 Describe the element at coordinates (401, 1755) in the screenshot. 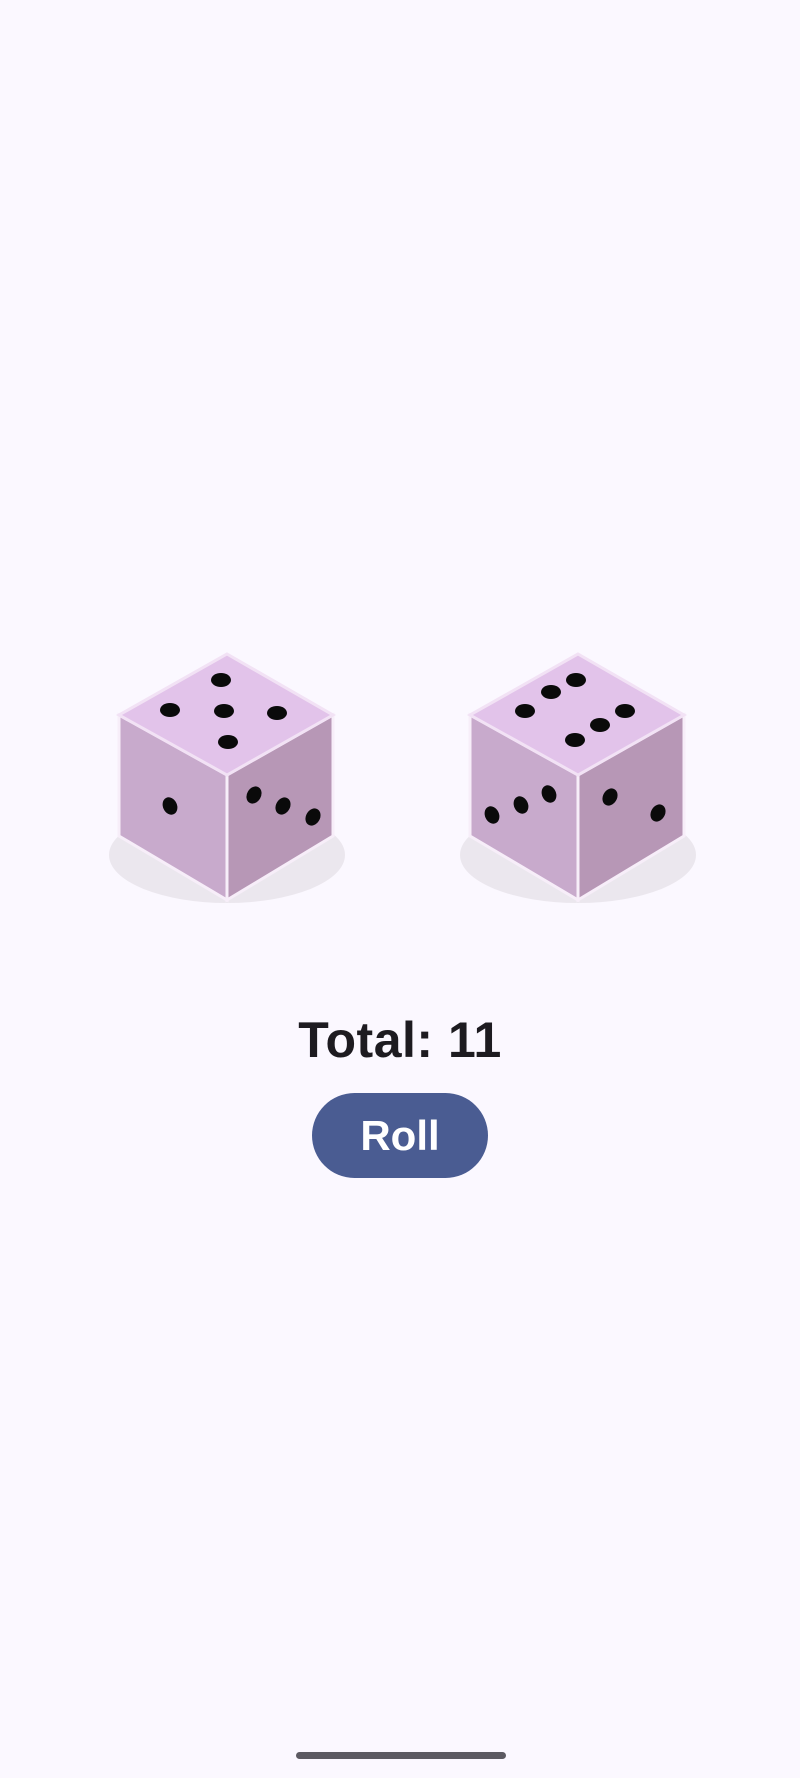

I see `home-indicator` at that location.